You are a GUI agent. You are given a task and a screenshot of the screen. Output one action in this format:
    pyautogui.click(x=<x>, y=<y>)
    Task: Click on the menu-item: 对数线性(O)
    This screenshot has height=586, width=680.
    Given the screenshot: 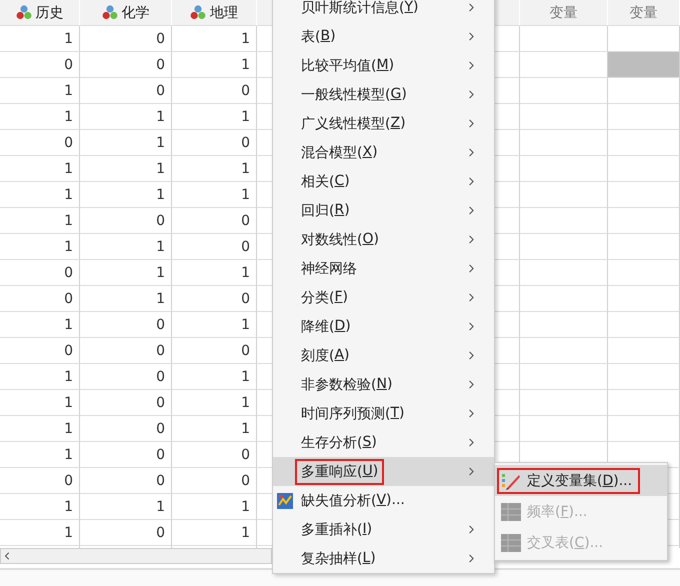 What is the action you would take?
    pyautogui.click(x=383, y=239)
    